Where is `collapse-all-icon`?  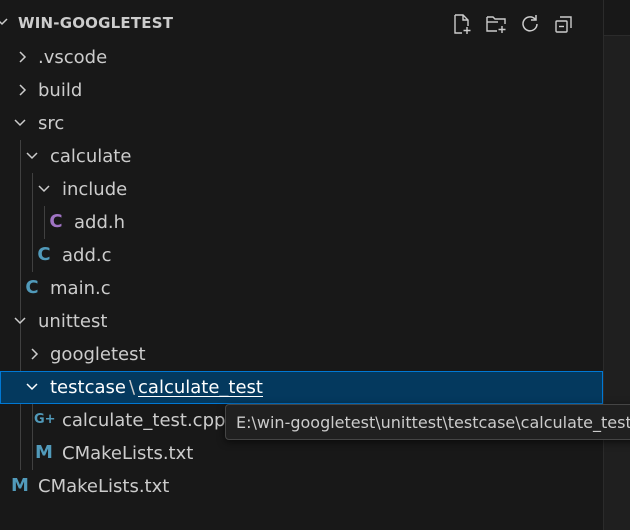 collapse-all-icon is located at coordinates (563, 24).